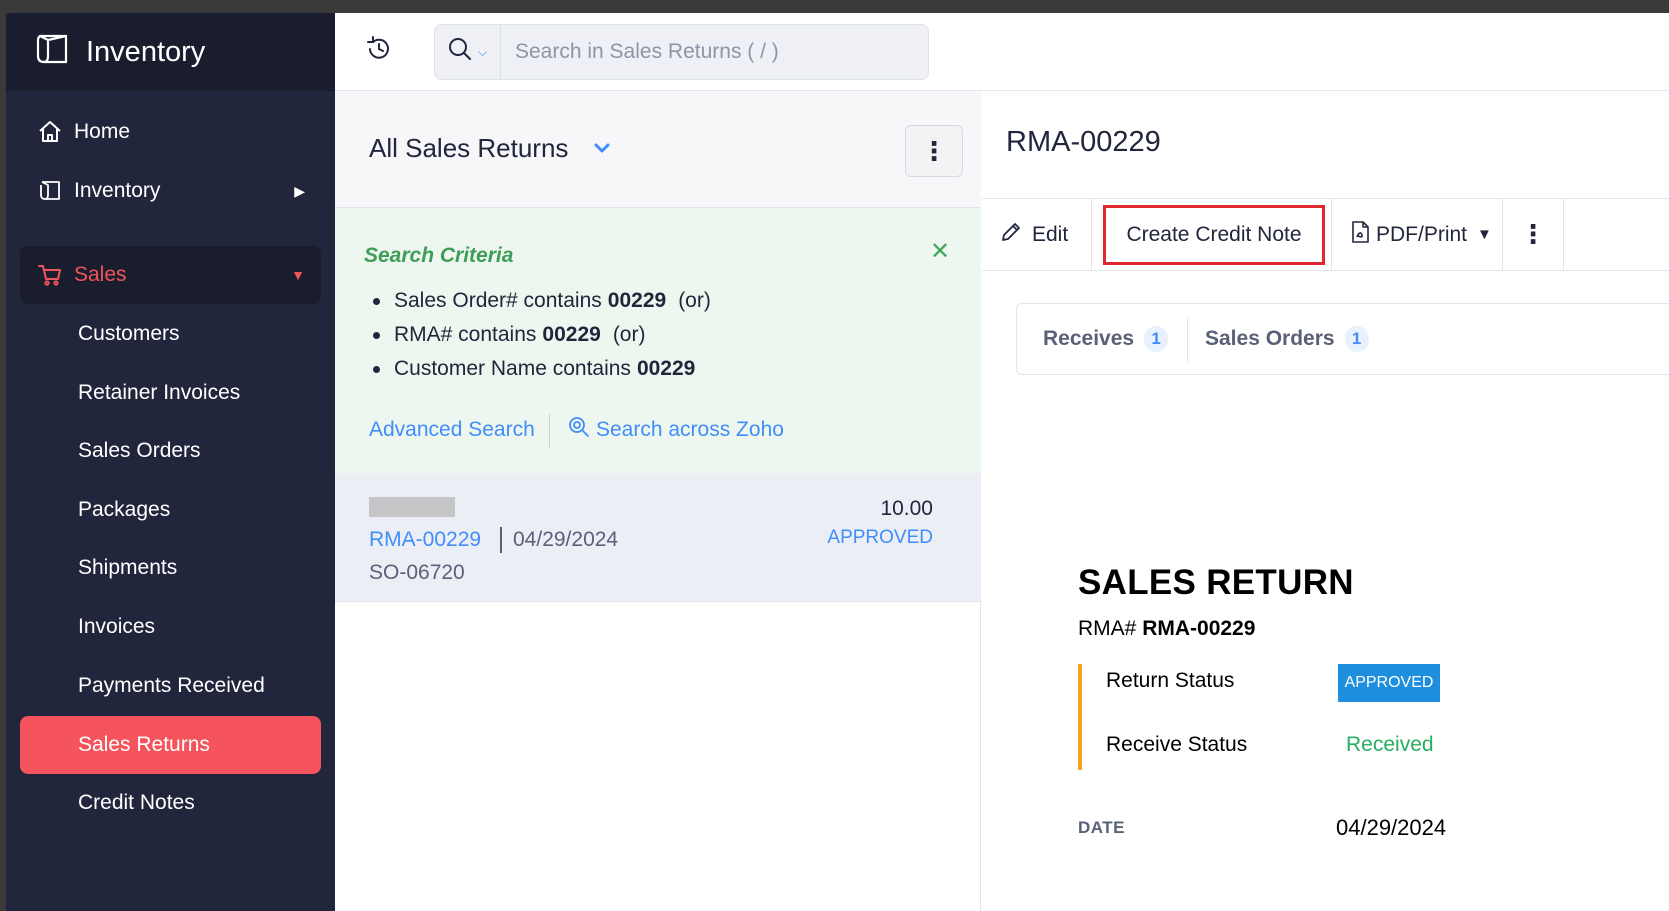  What do you see at coordinates (465, 334) in the screenshot?
I see `criteria-field: RMA# contains` at bounding box center [465, 334].